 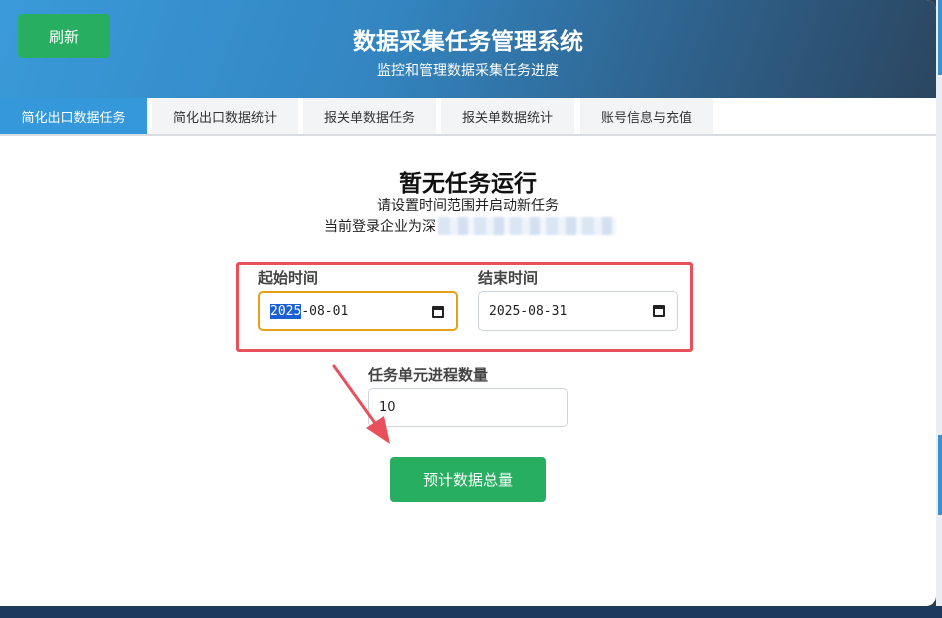 I want to click on start-date-rest: -08-01, so click(x=325, y=311).